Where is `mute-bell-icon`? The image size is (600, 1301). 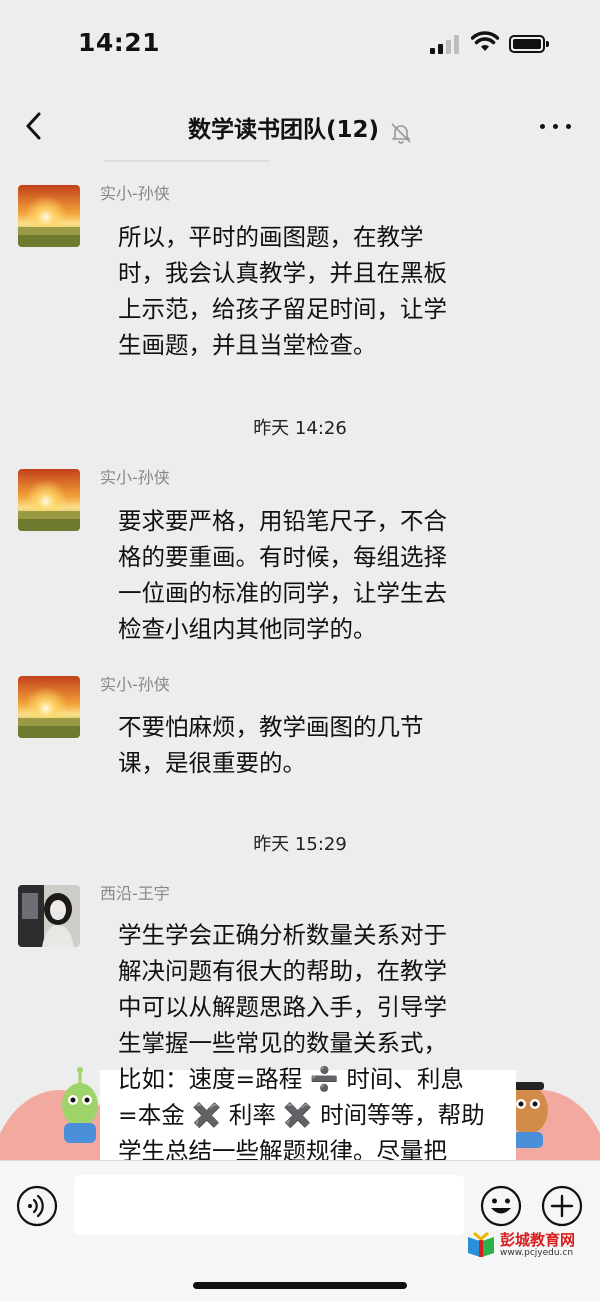
mute-bell-icon is located at coordinates (401, 133).